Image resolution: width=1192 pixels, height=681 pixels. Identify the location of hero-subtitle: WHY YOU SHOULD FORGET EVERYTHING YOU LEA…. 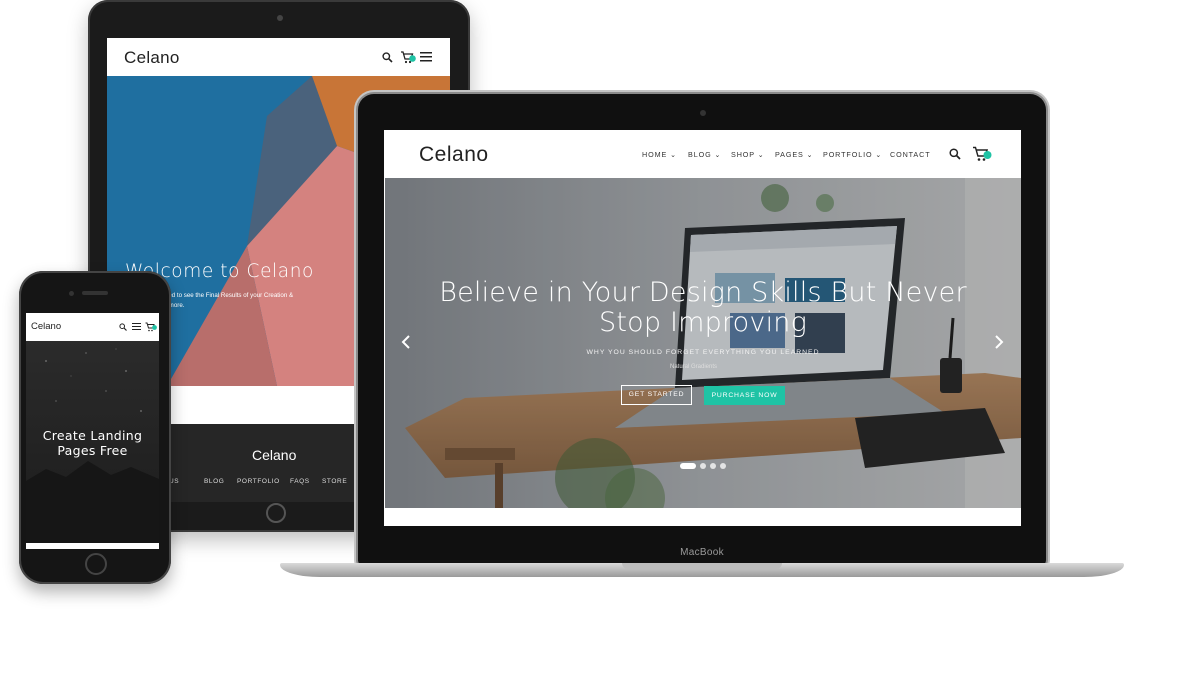
(703, 352).